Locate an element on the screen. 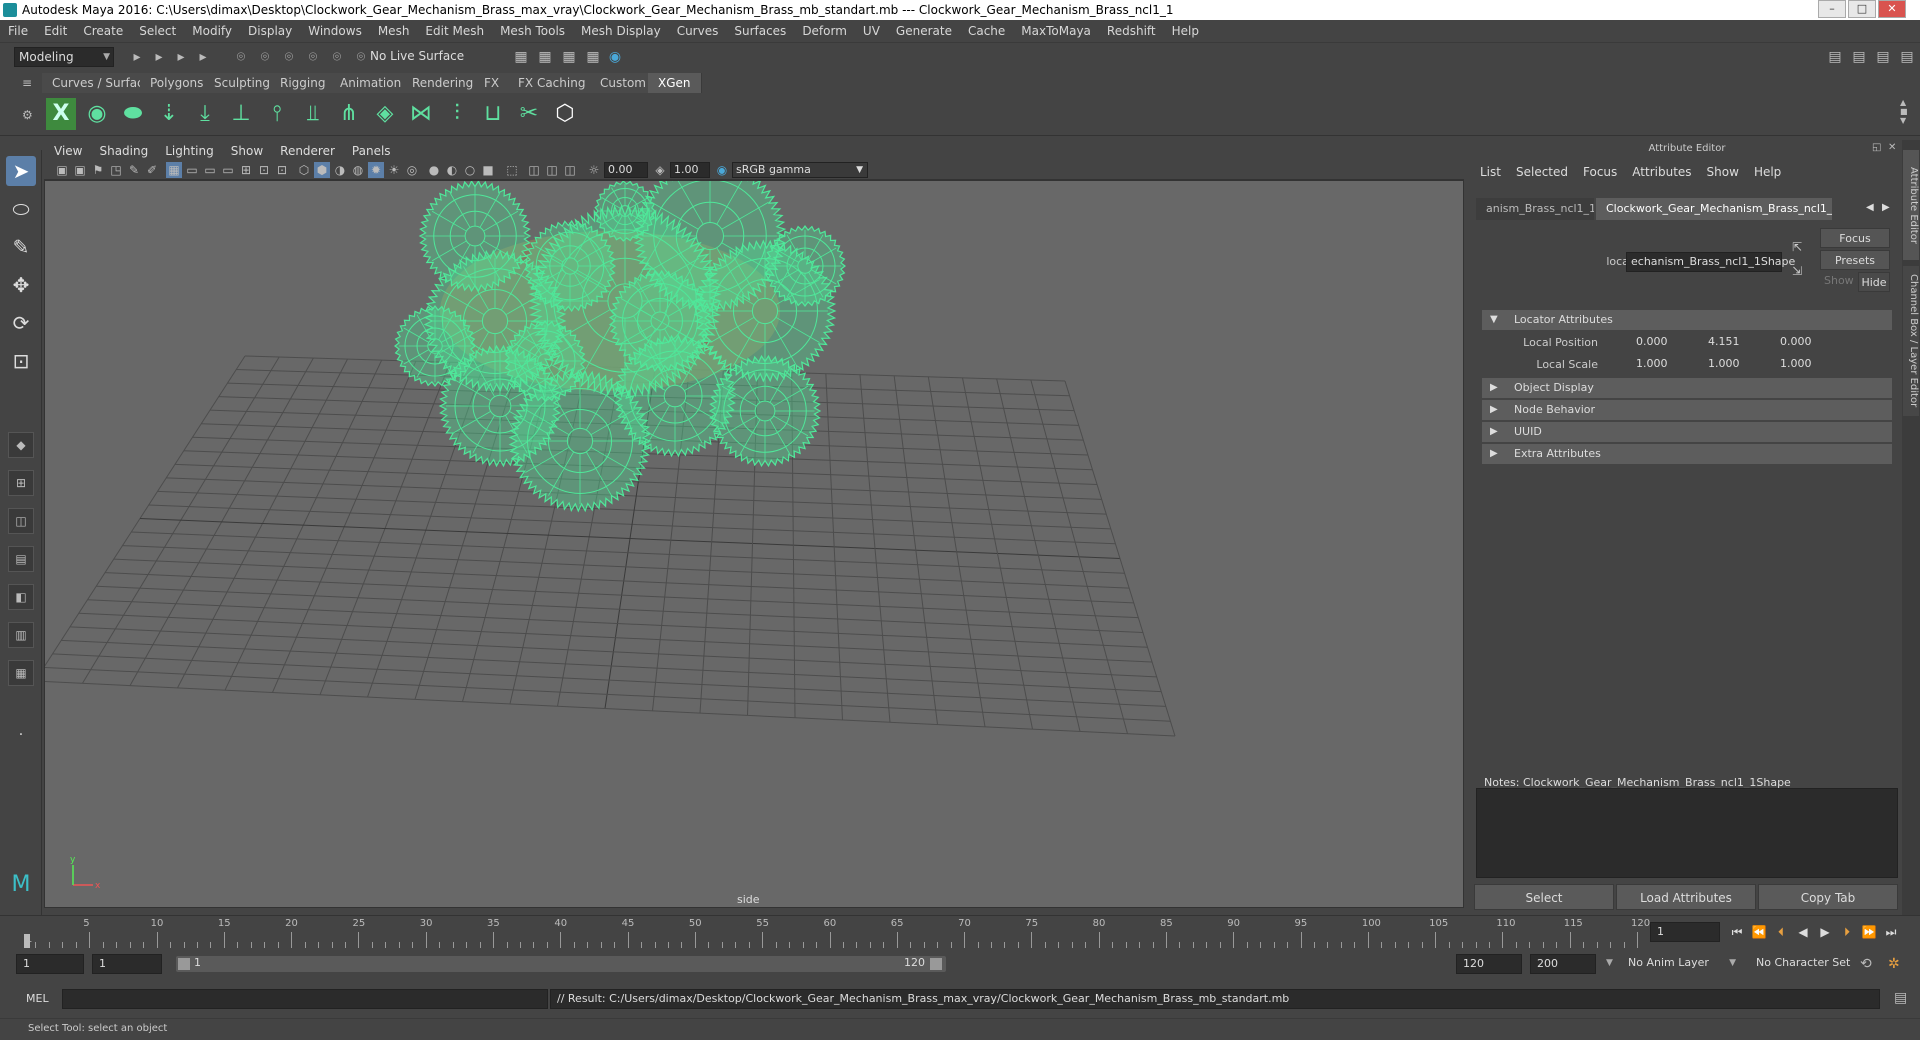 The width and height of the screenshot is (1920, 1040). ae-menu-list: List is located at coordinates (1490, 172).